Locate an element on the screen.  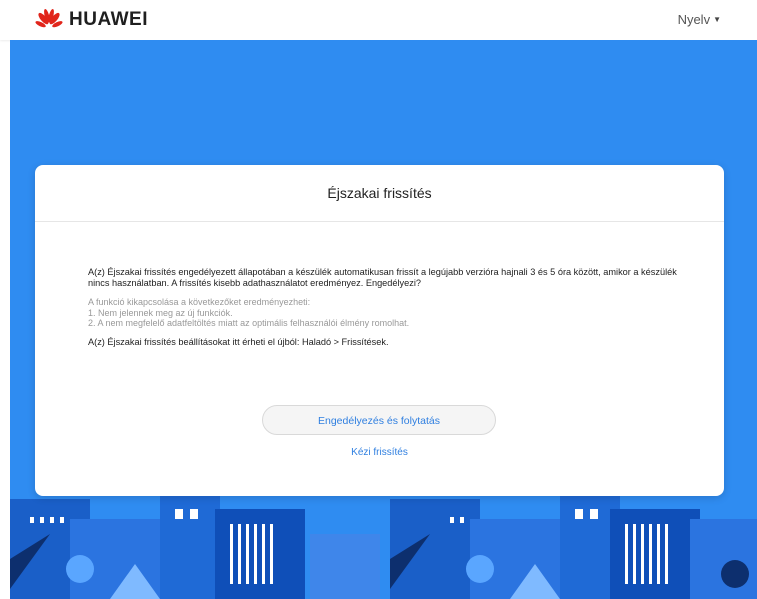
brand-name: HUAWEI is located at coordinates (108, 19).